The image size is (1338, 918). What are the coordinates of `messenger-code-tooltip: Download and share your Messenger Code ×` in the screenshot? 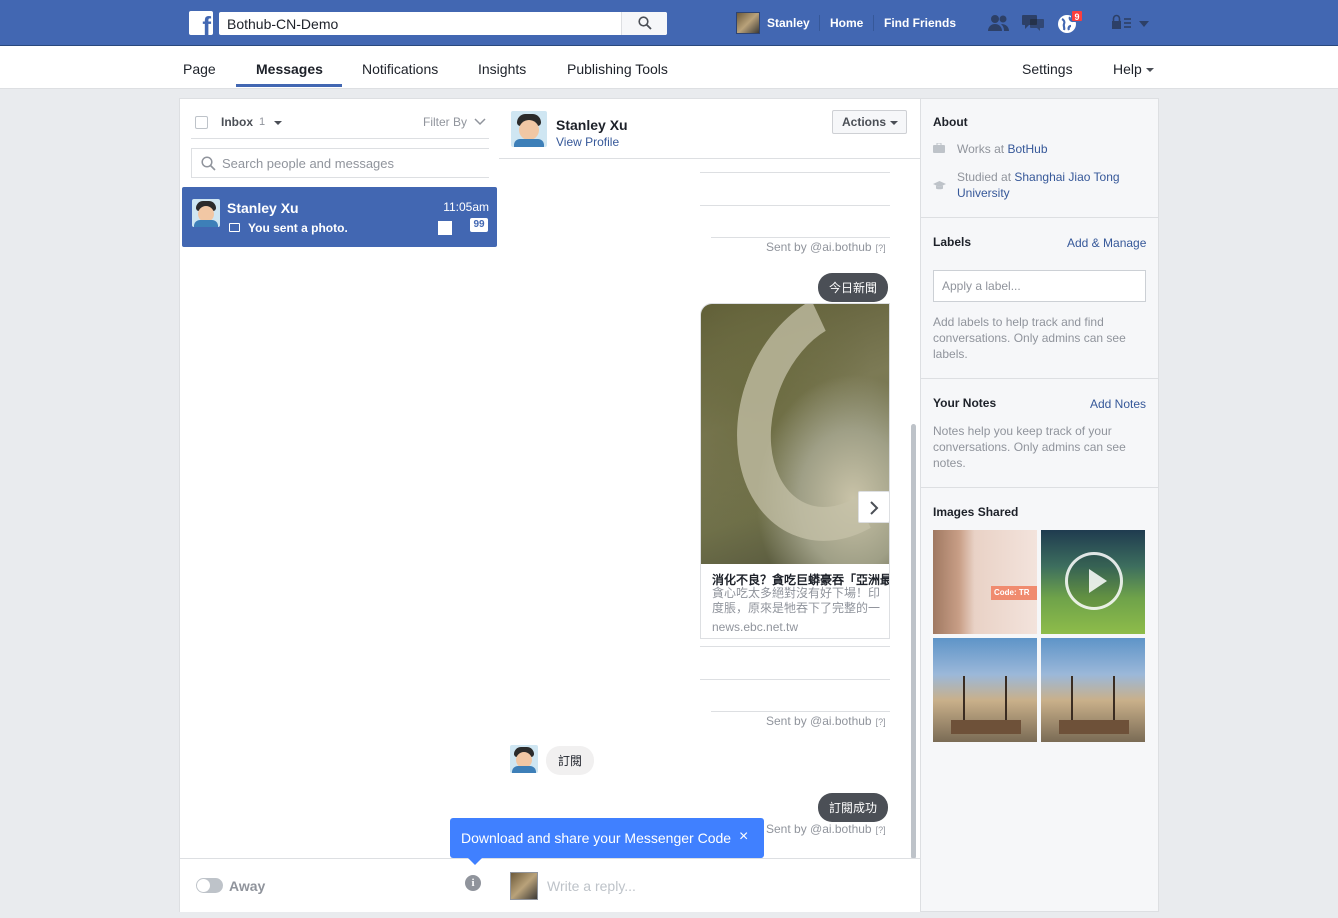 It's located at (607, 841).